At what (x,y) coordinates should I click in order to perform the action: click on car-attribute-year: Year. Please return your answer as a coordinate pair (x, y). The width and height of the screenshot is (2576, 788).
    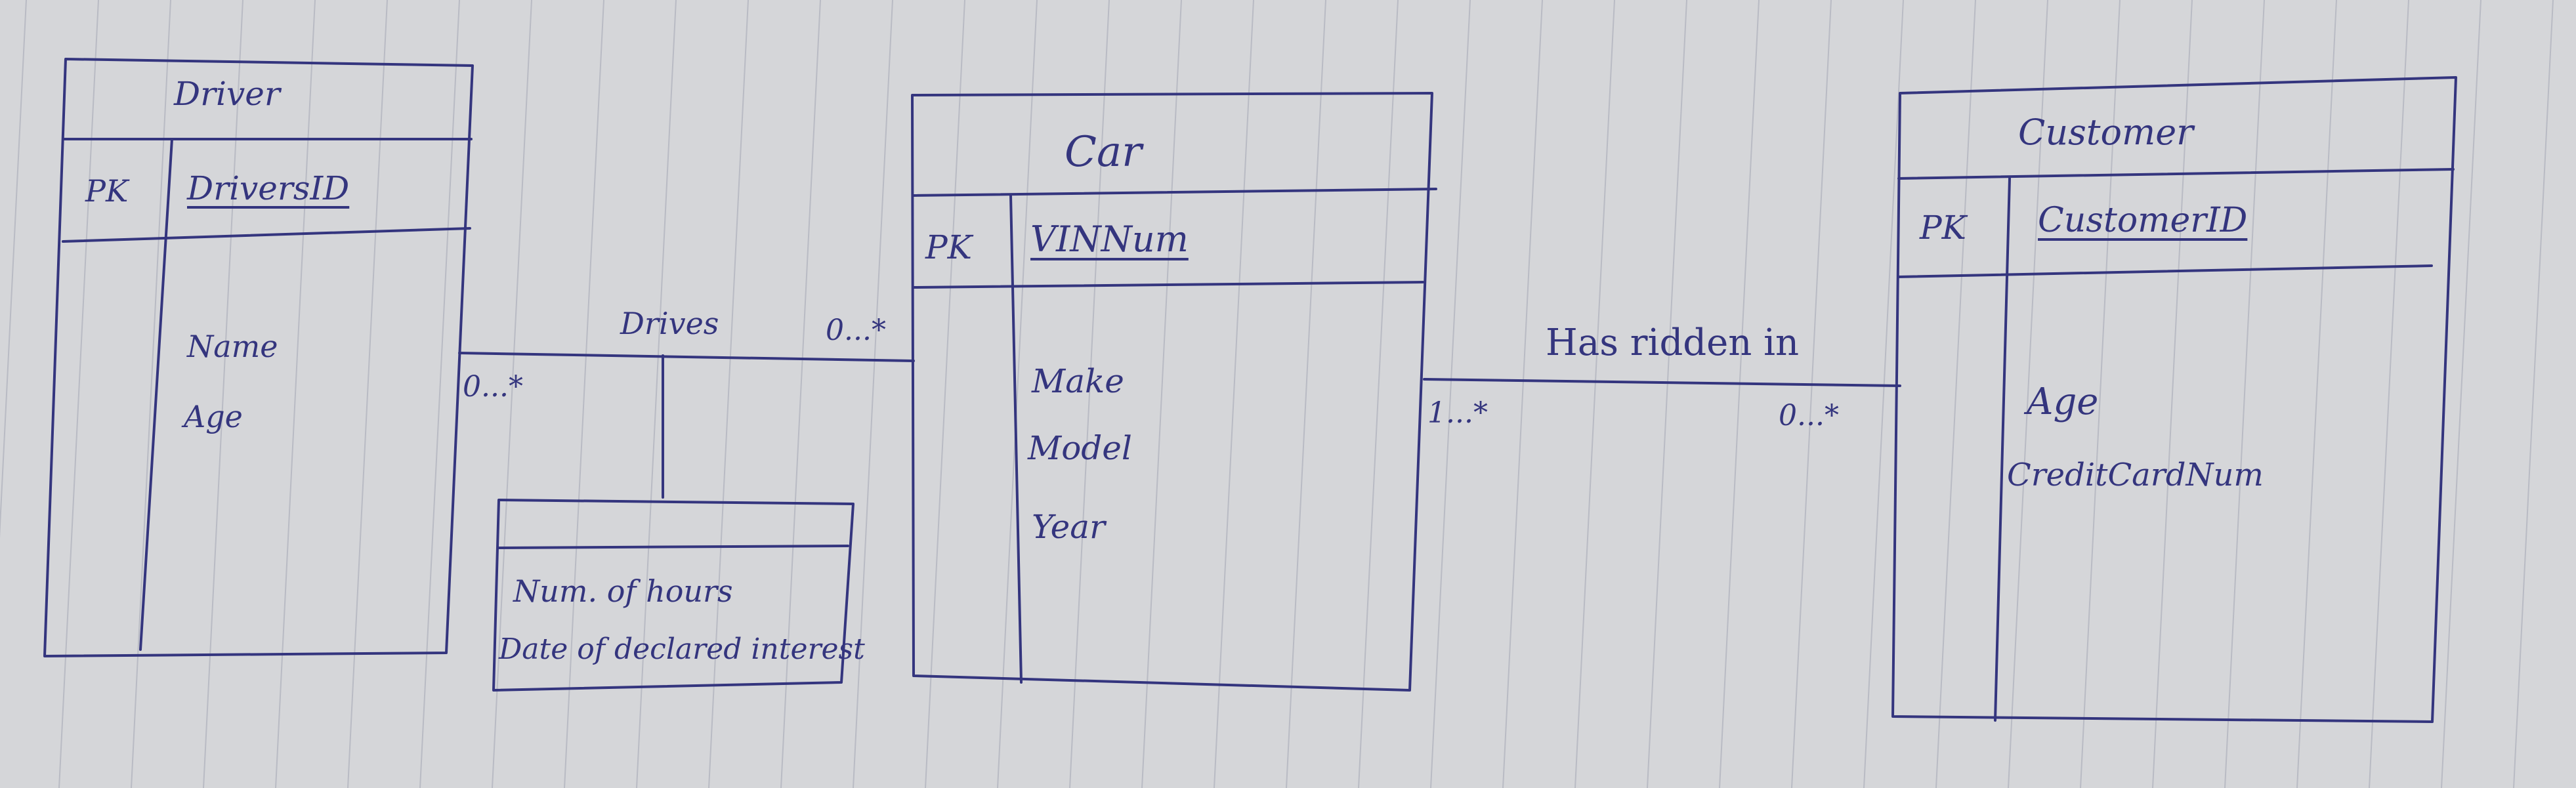
    Looking at the image, I should click on (1068, 527).